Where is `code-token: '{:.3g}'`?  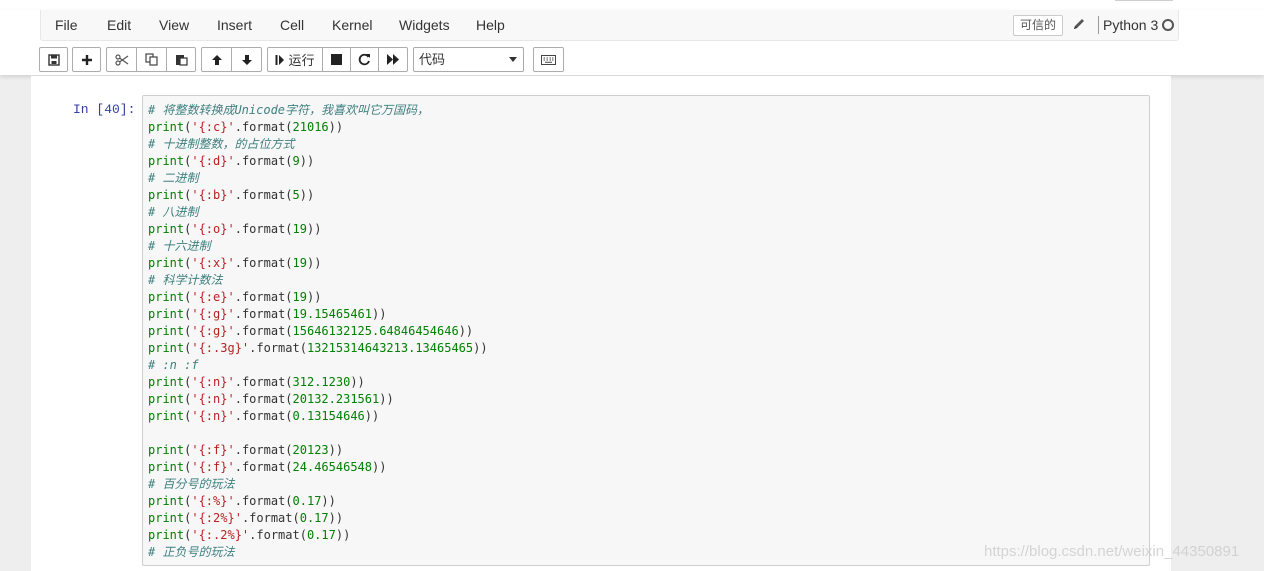
code-token: '{:.3g}' is located at coordinates (220, 348).